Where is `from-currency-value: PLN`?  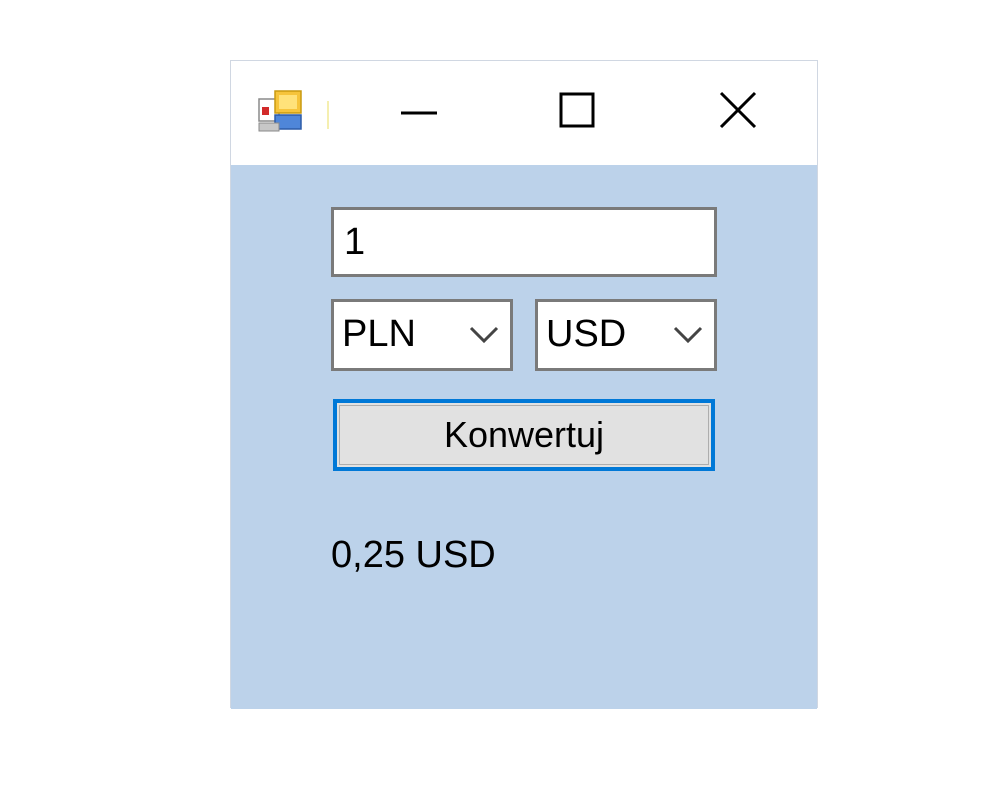
from-currency-value: PLN is located at coordinates (379, 334).